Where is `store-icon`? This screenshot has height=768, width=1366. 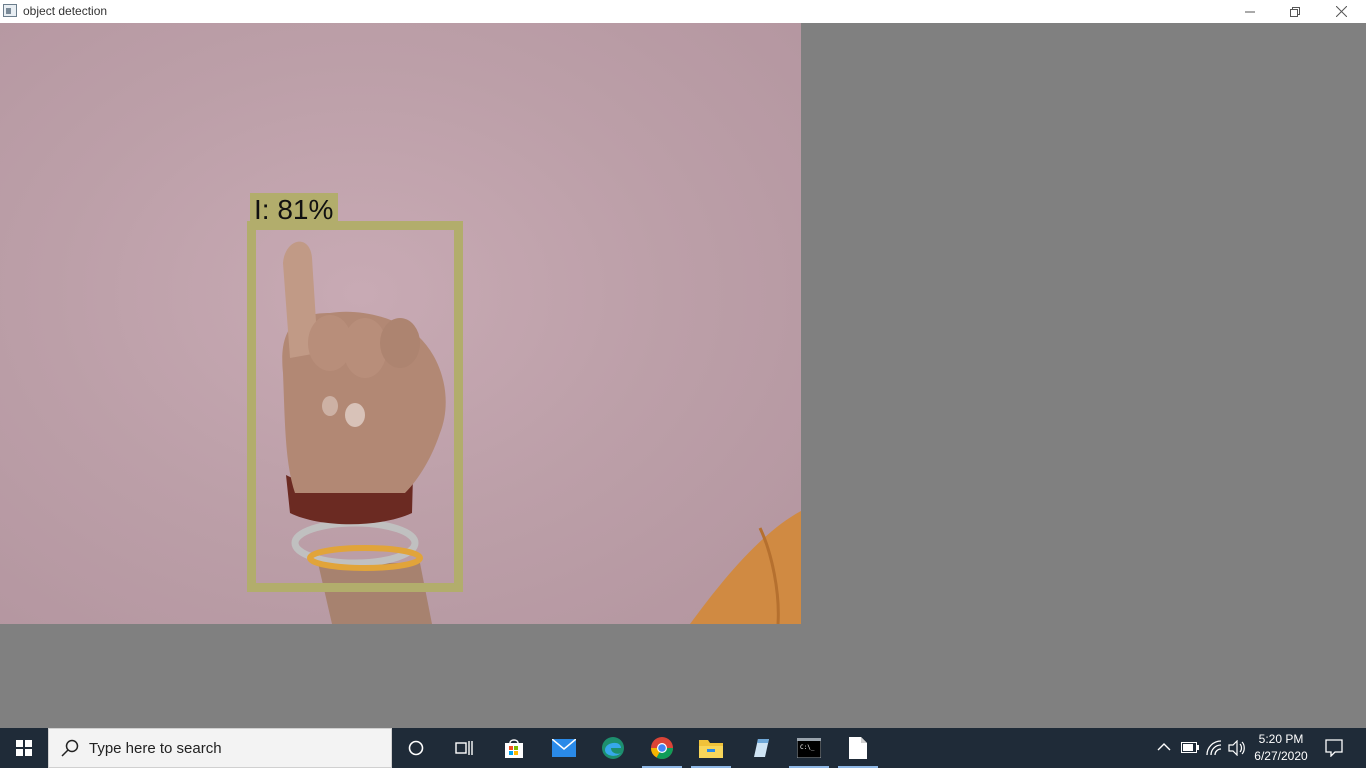 store-icon is located at coordinates (514, 748).